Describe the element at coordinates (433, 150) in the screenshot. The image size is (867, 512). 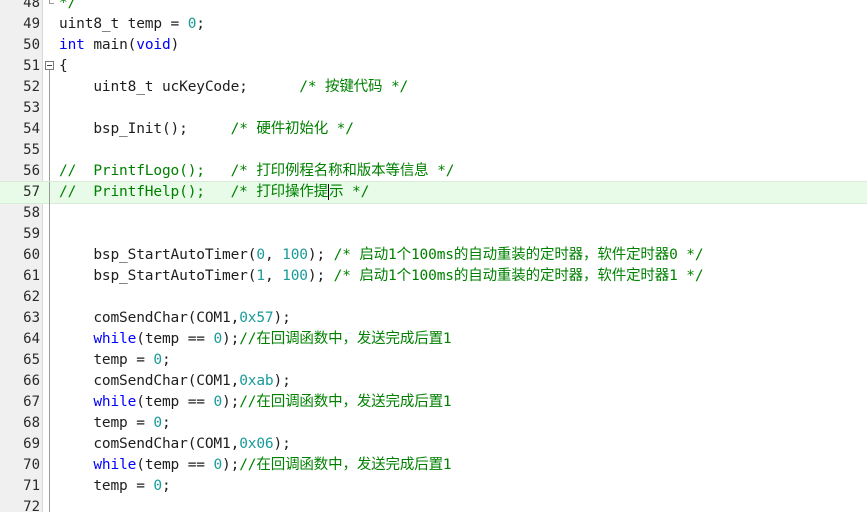
I see `code-line: 55` at that location.